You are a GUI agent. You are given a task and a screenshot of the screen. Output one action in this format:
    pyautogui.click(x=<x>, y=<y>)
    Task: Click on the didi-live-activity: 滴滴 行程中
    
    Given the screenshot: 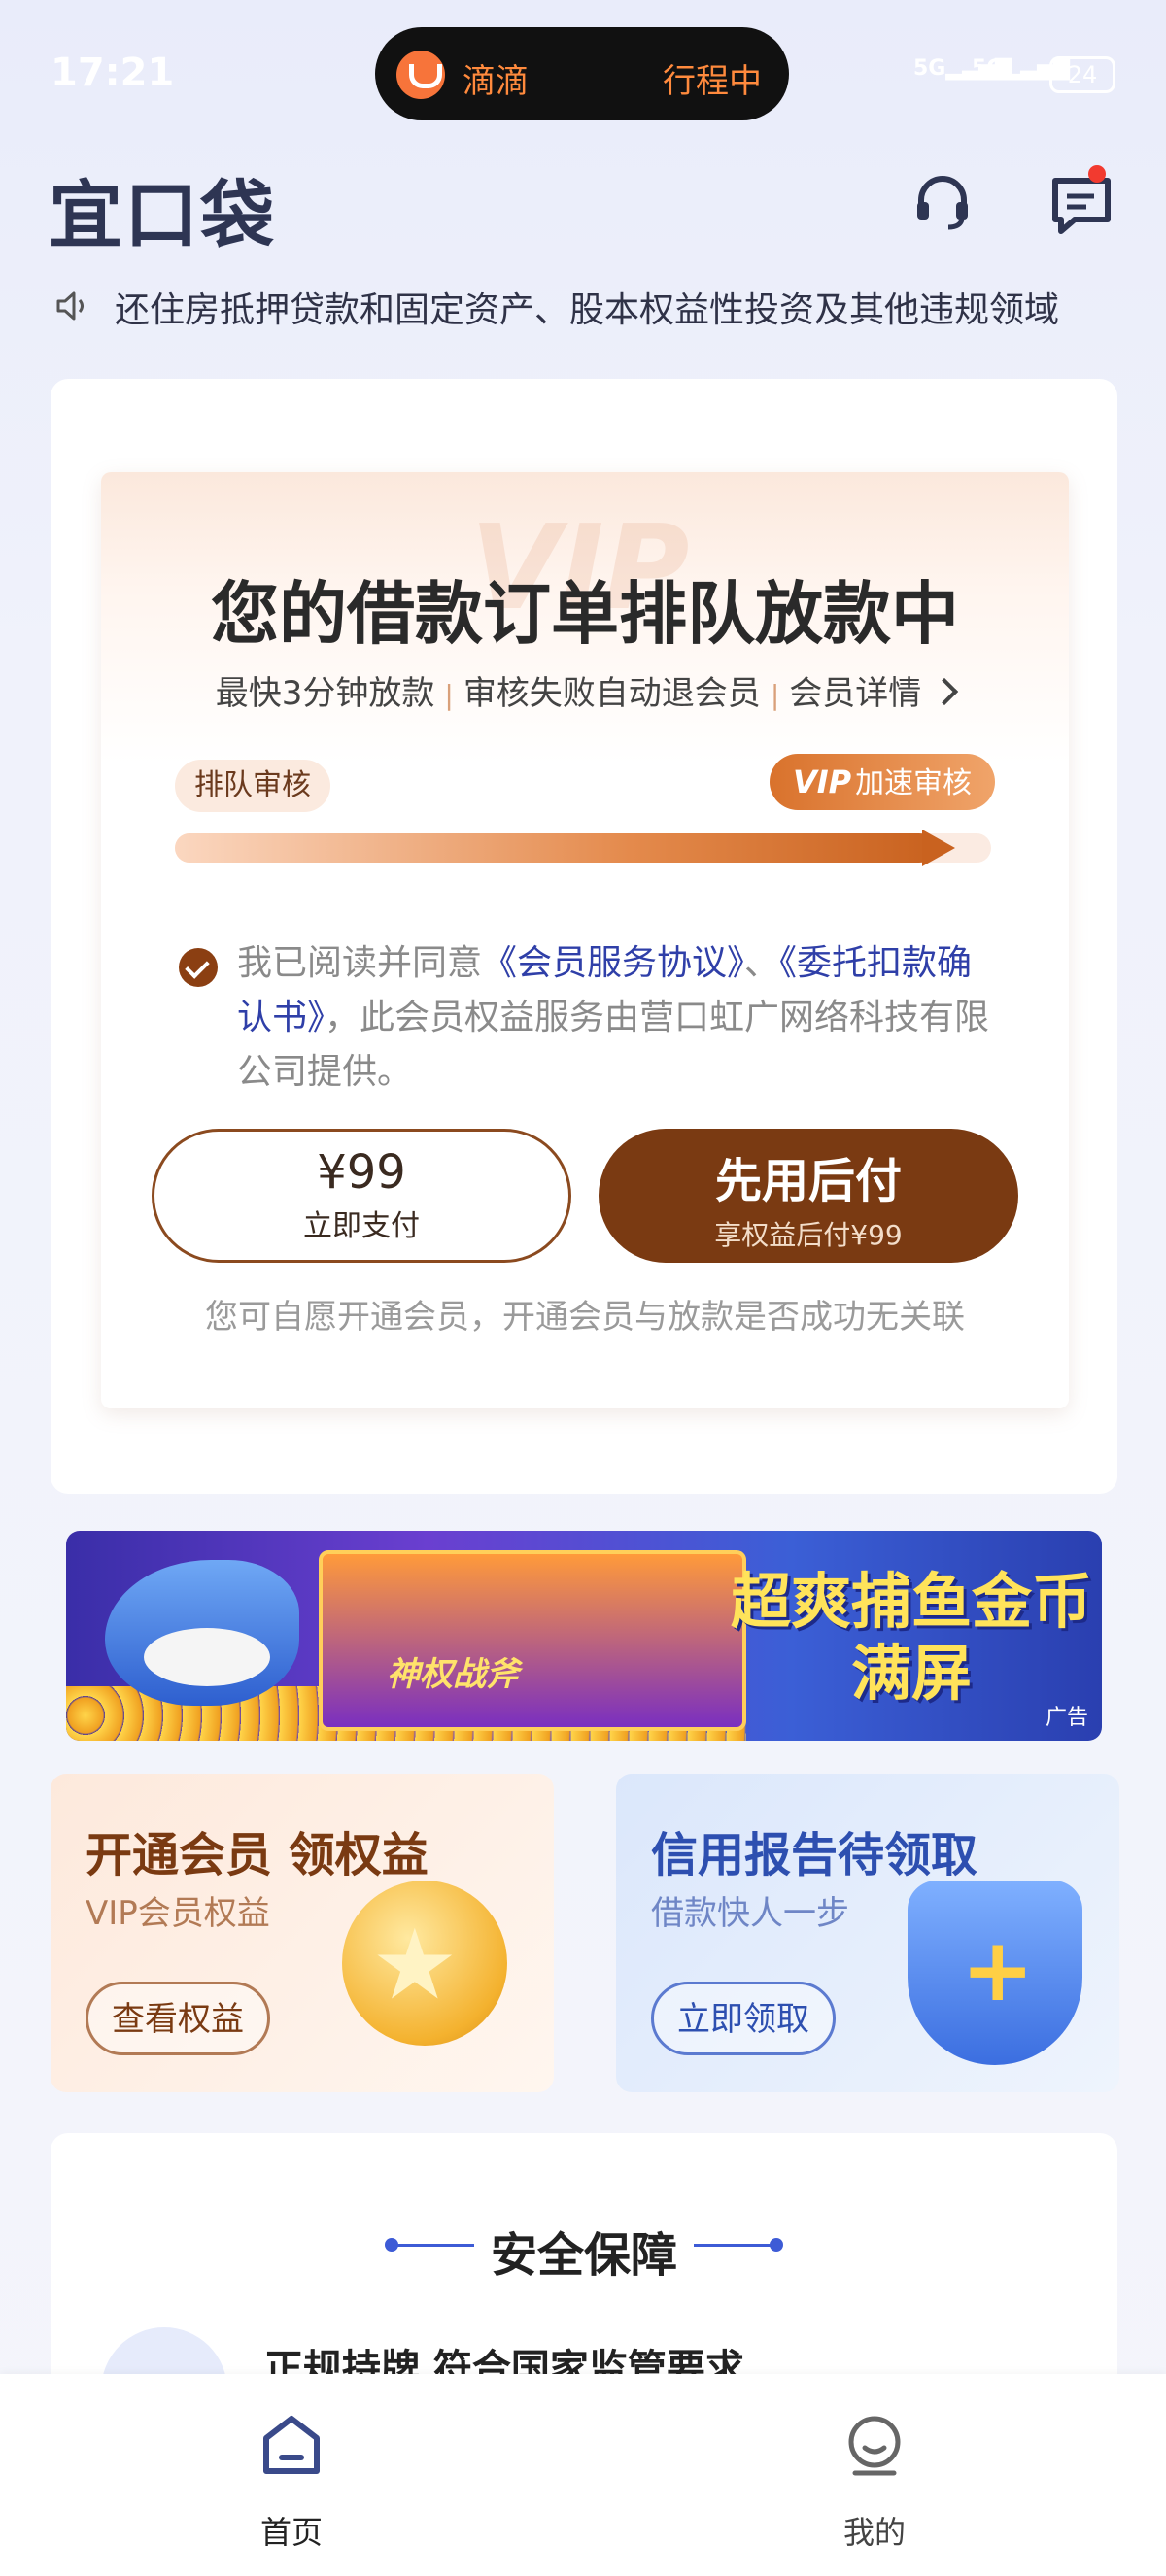 What is the action you would take?
    pyautogui.click(x=582, y=73)
    